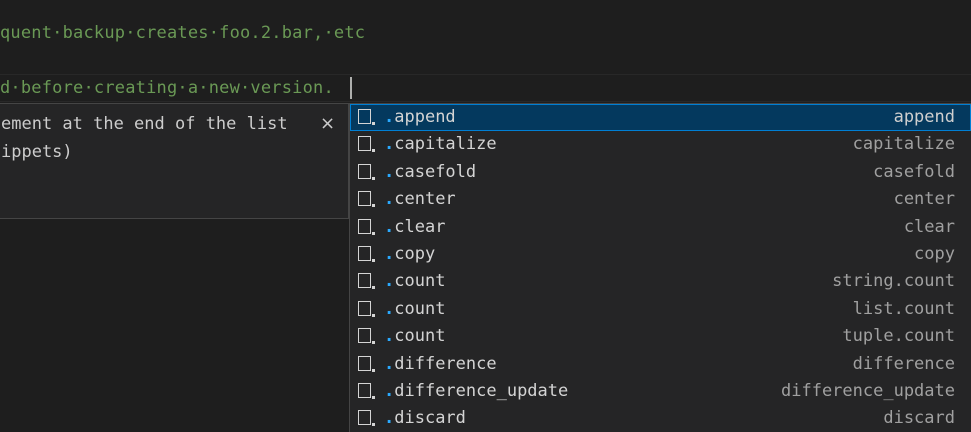  I want to click on suggestion-detail: clear, so click(929, 227).